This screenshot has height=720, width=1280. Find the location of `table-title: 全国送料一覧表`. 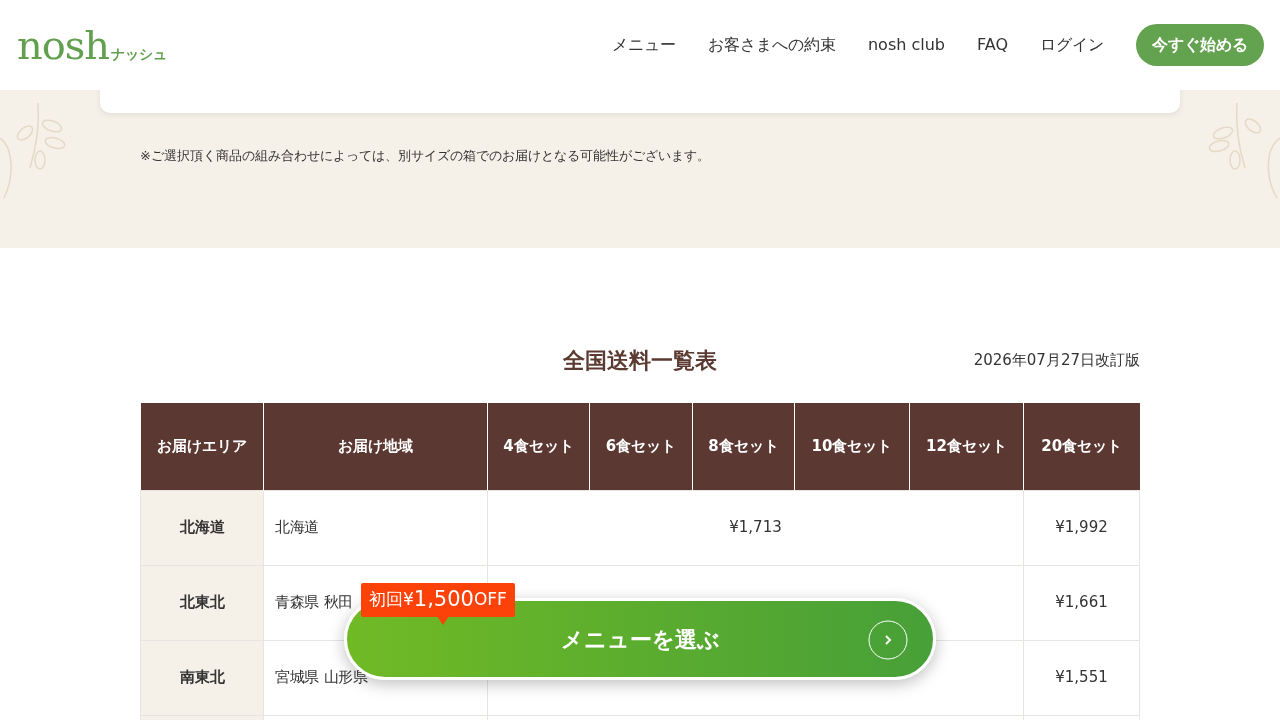

table-title: 全国送料一覧表 is located at coordinates (640, 361).